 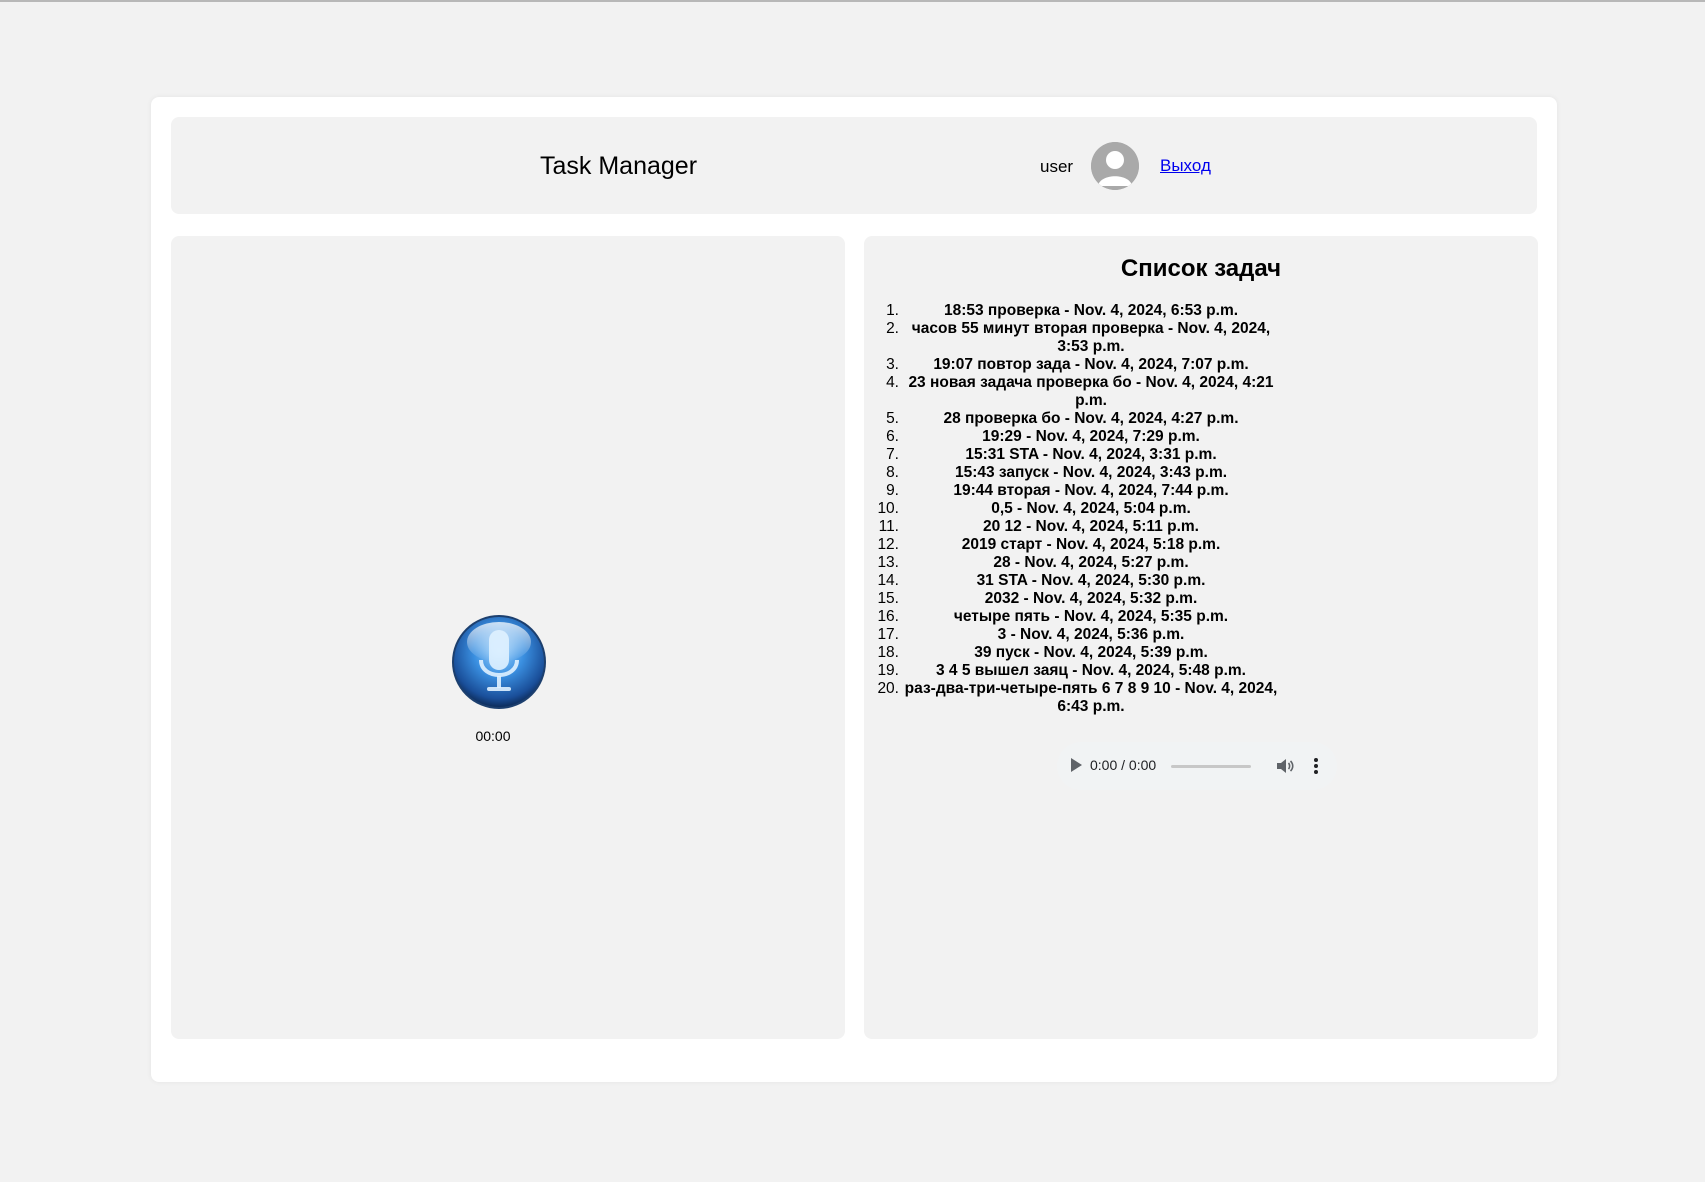 I want to click on task-item: 8. 15:43 запуск - Nov. 4, 2024, 3:43 p.m., so click(x=1082, y=473).